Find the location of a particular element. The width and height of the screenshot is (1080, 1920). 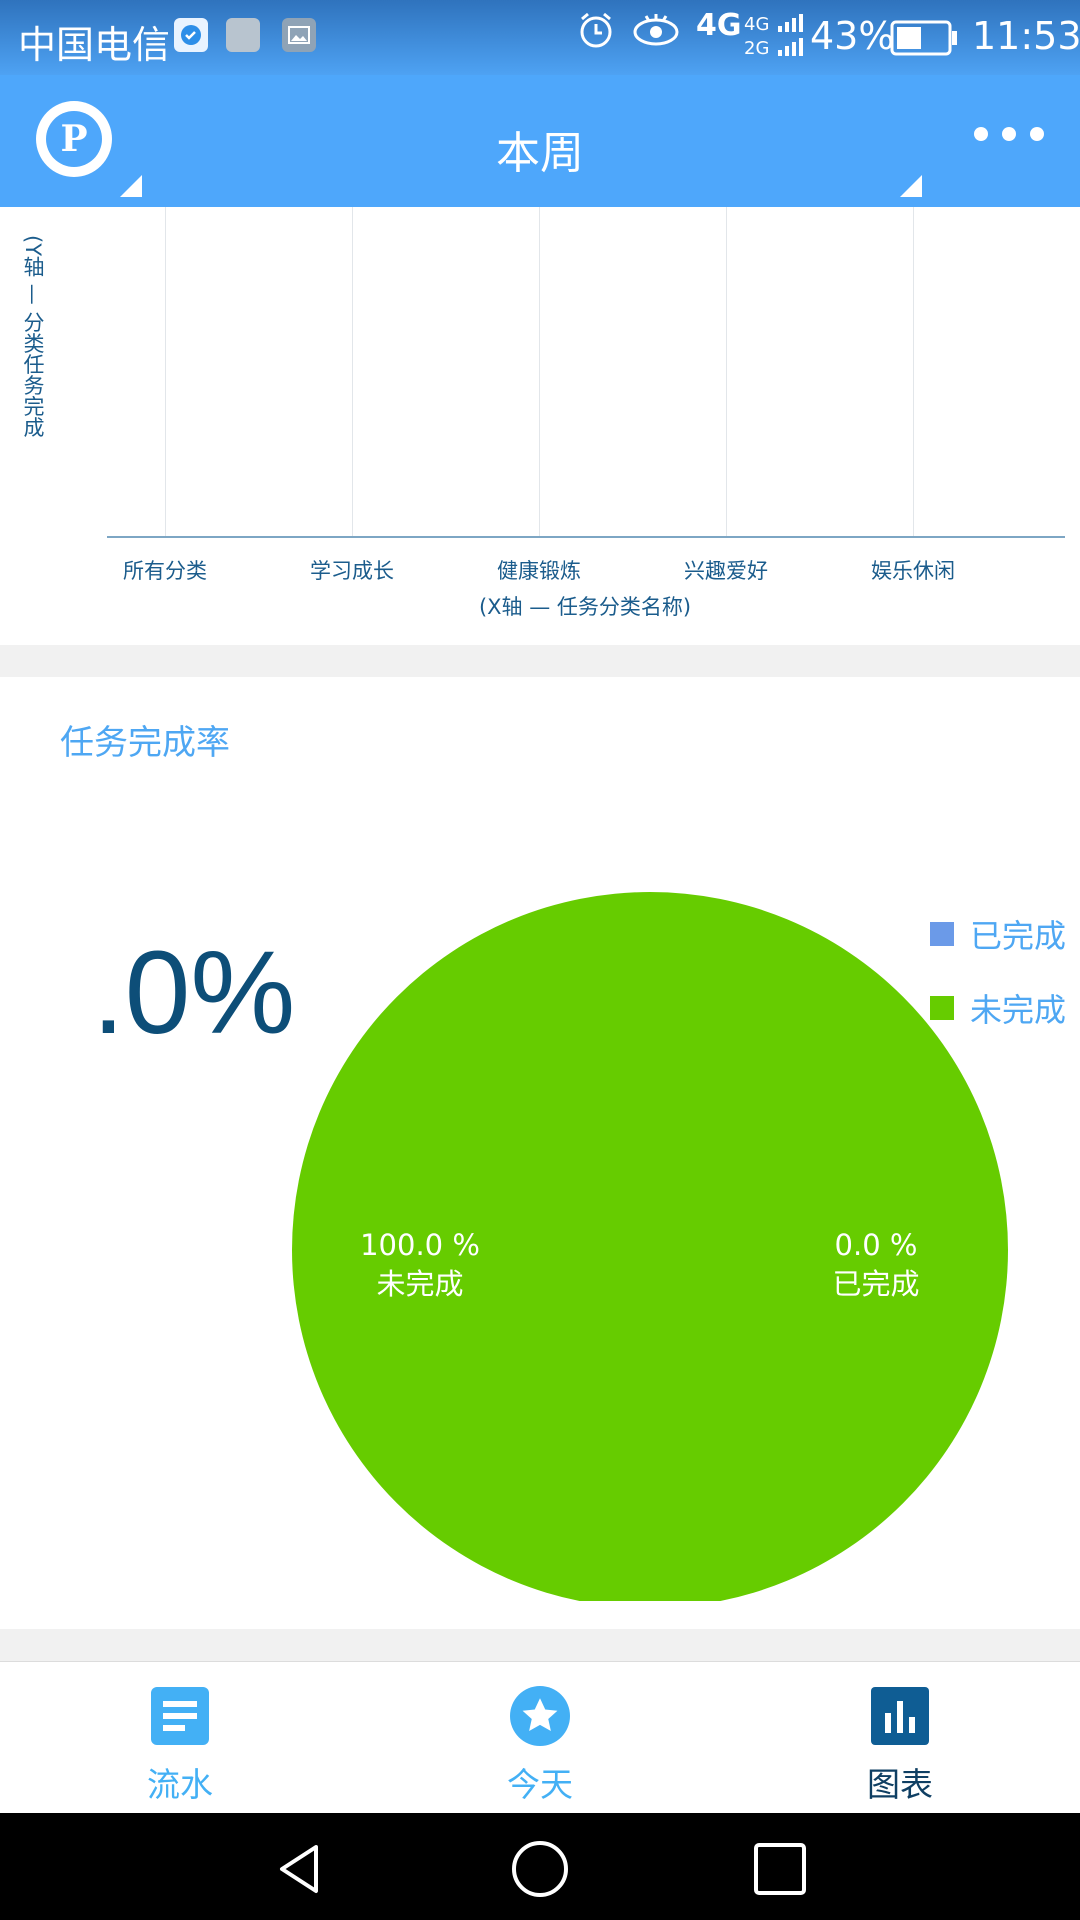

nav-tab-today: 今天 is located at coordinates (540, 1738).